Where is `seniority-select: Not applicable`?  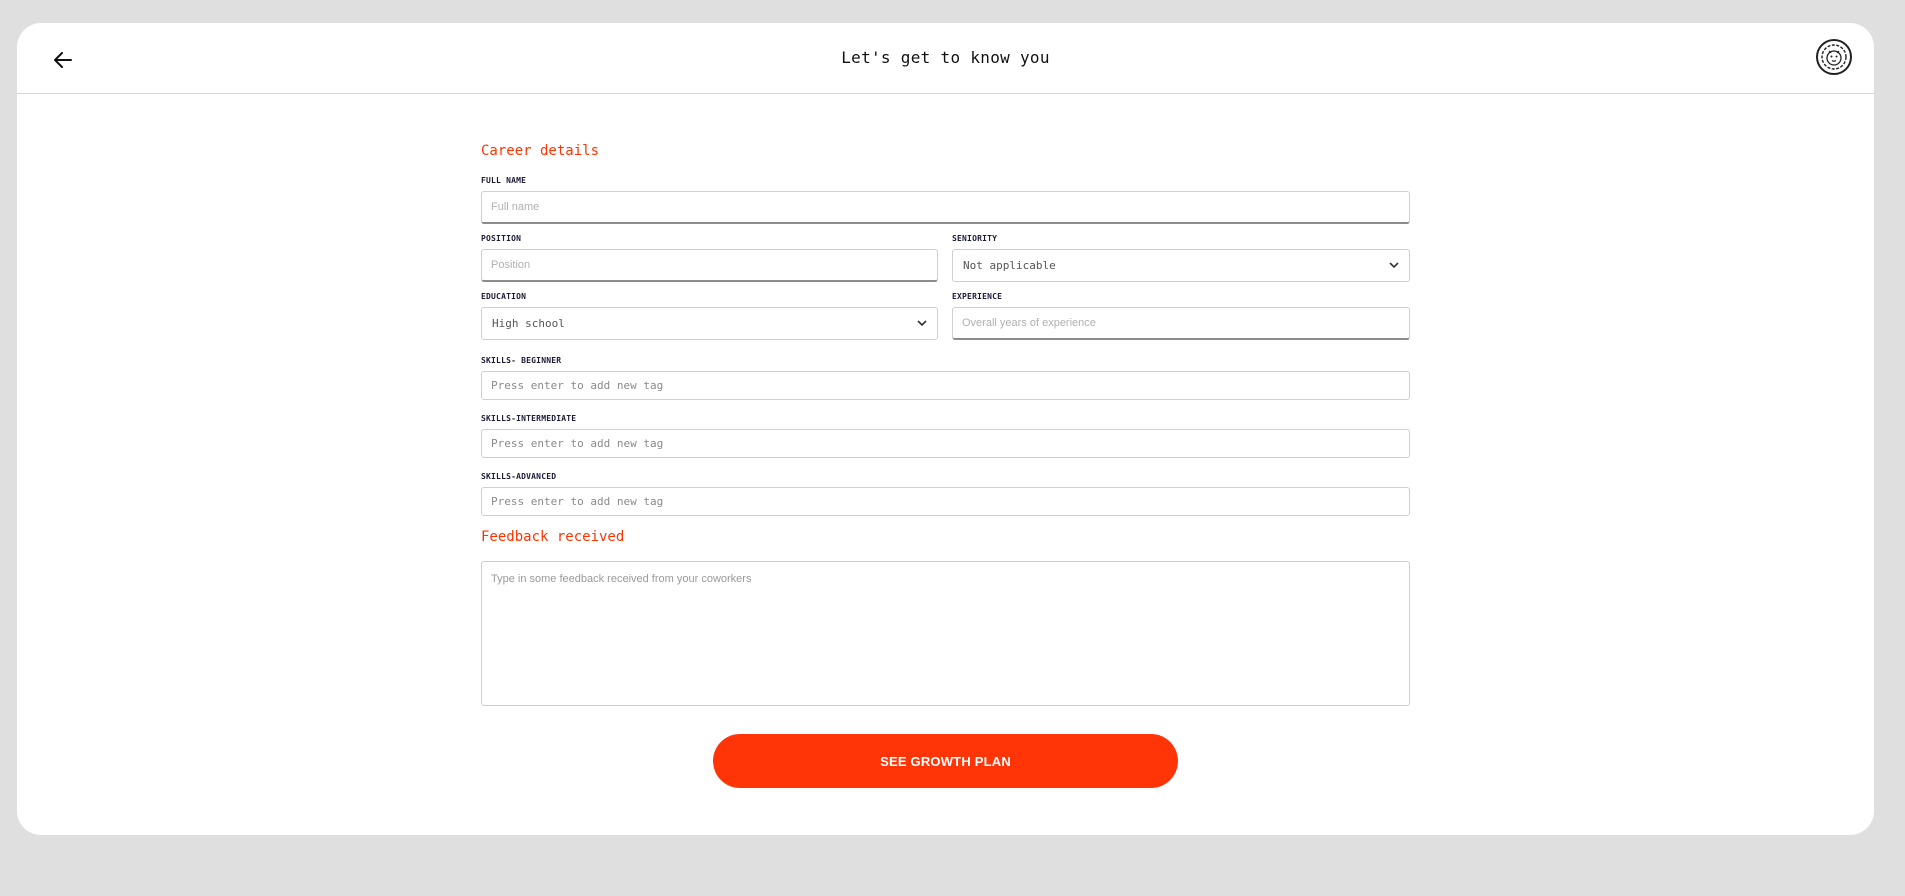
seniority-select: Not applicable is located at coordinates (1181, 265).